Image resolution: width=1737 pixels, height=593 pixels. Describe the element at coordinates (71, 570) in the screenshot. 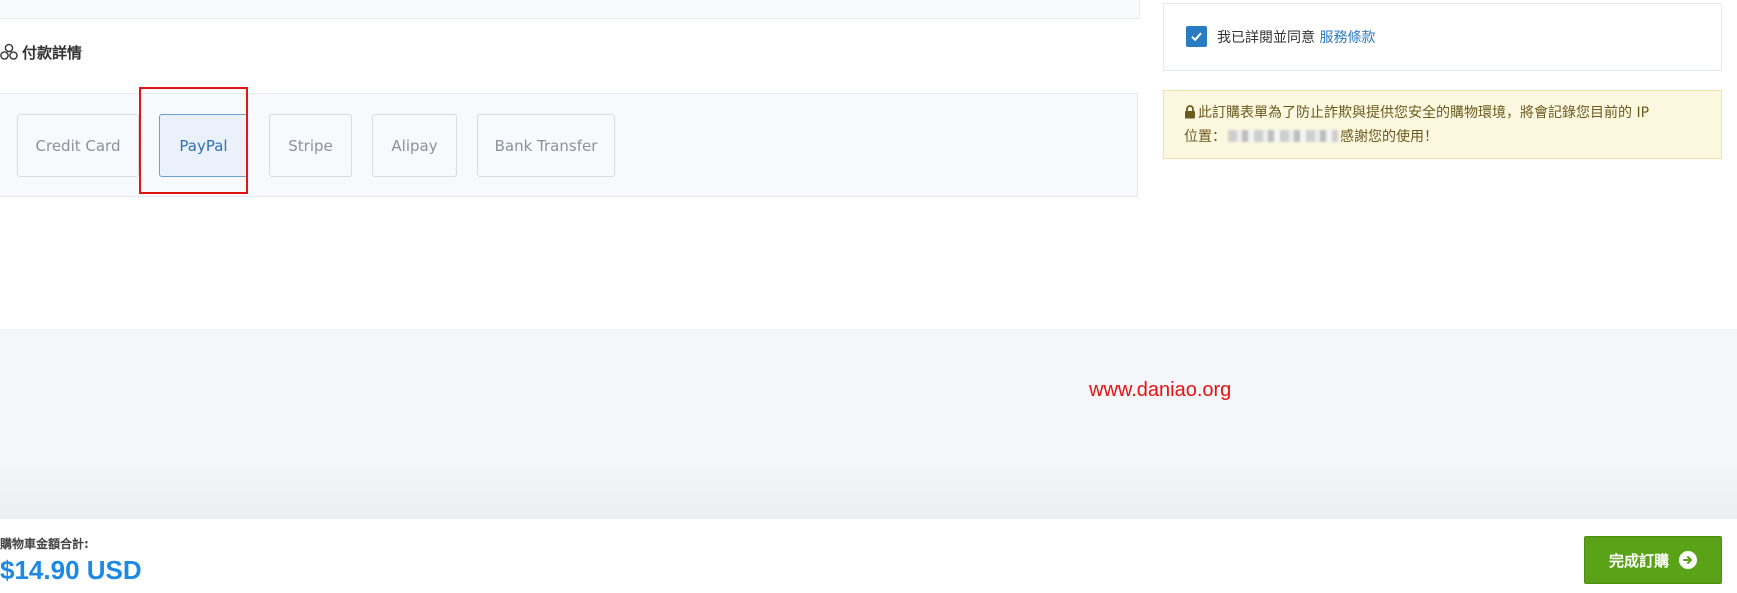

I see `cart-total-value: $14.90 USD` at that location.